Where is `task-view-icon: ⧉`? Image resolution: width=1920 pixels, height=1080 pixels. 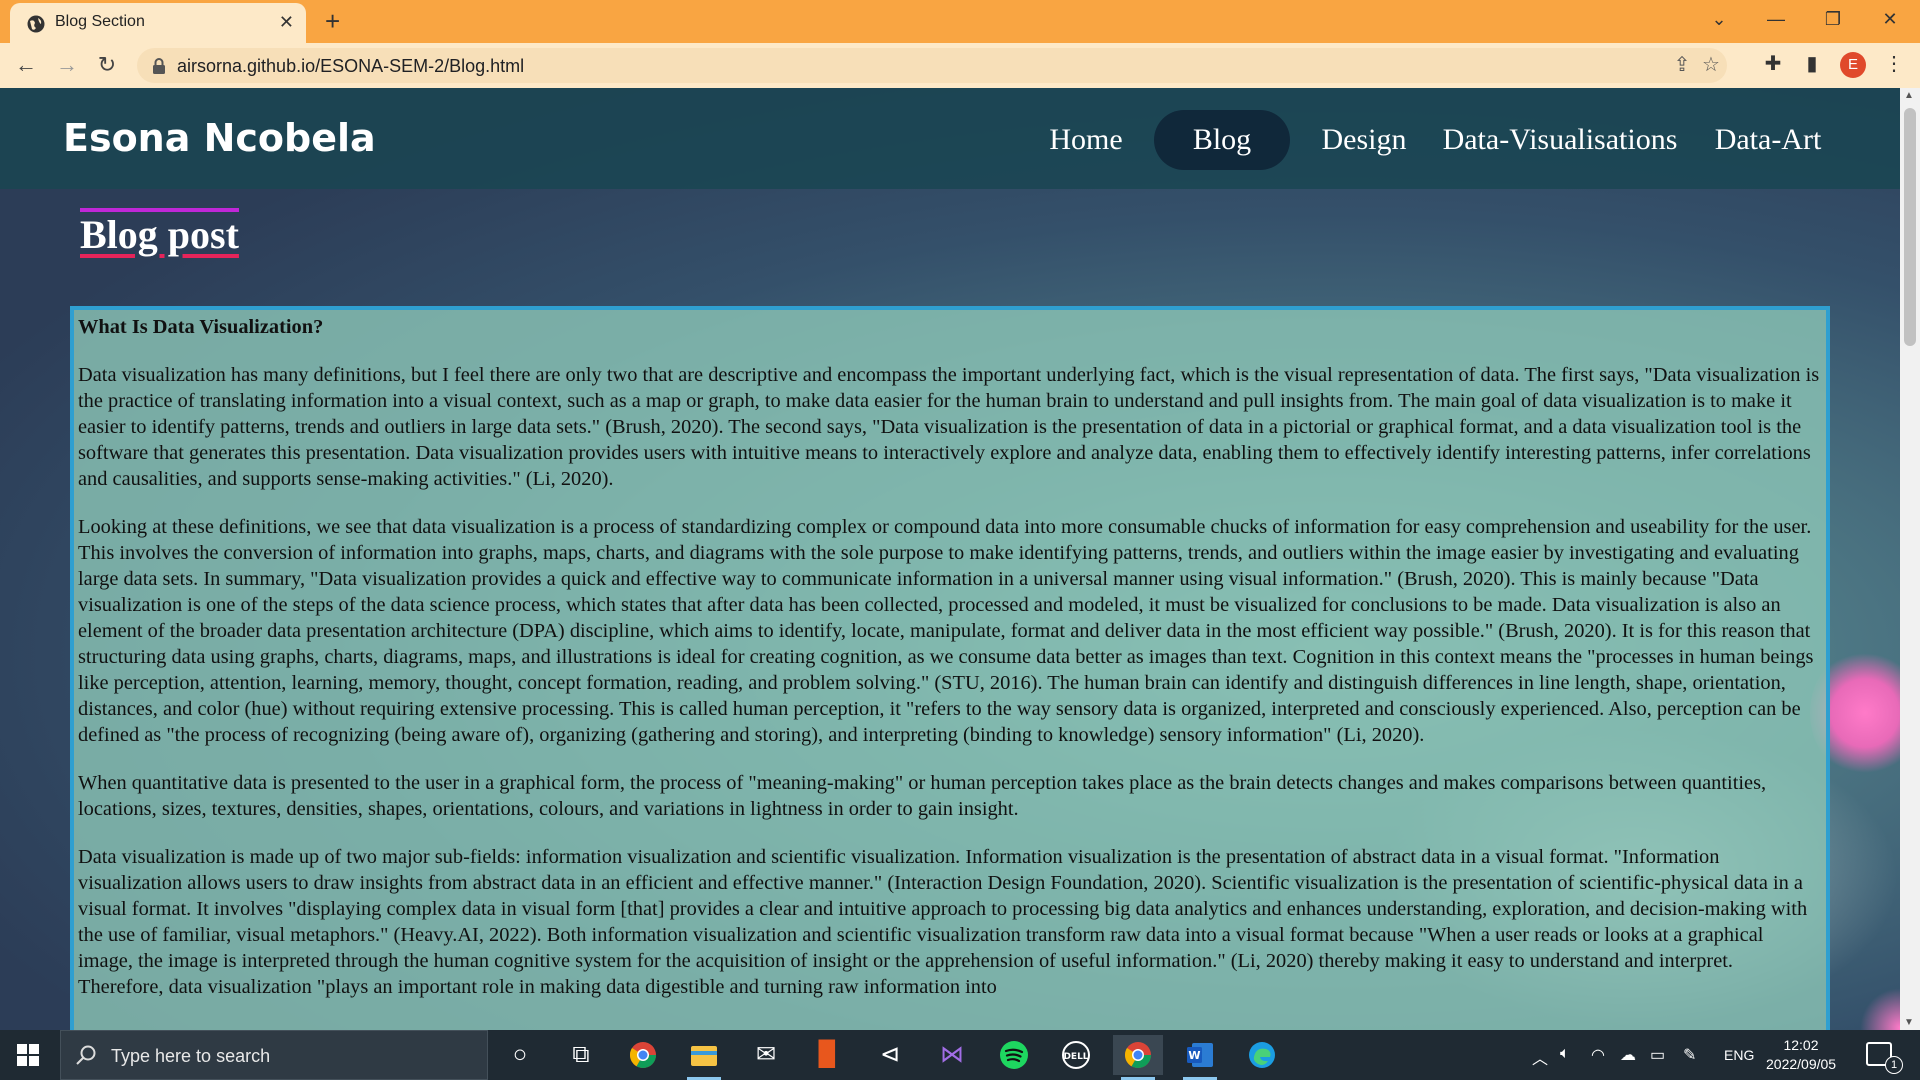
task-view-icon: ⧉ is located at coordinates (581, 1055).